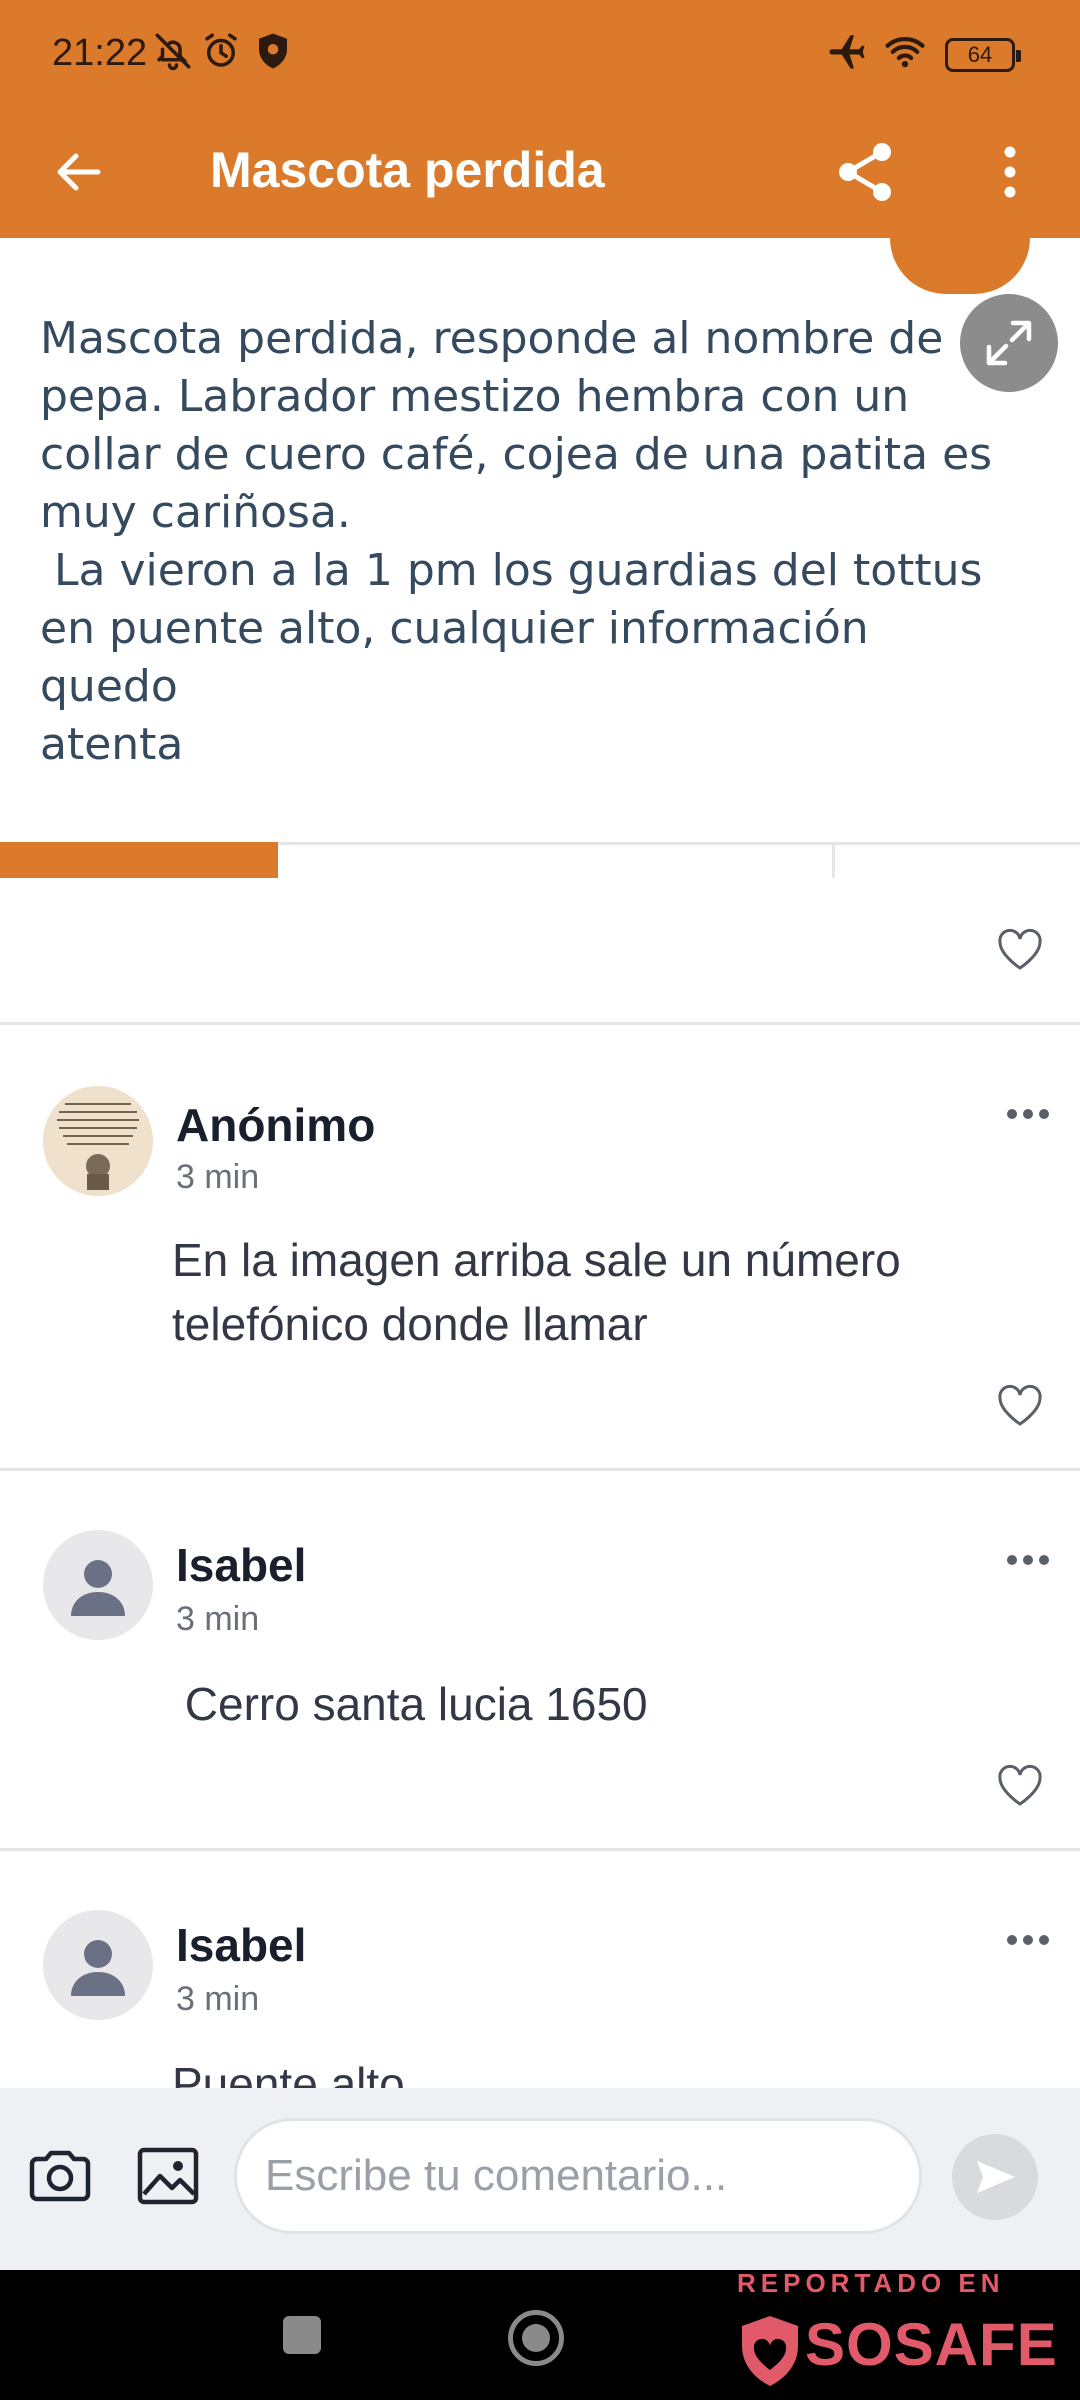 This screenshot has height=2400, width=1080. I want to click on arrow-left-icon, so click(80, 172).